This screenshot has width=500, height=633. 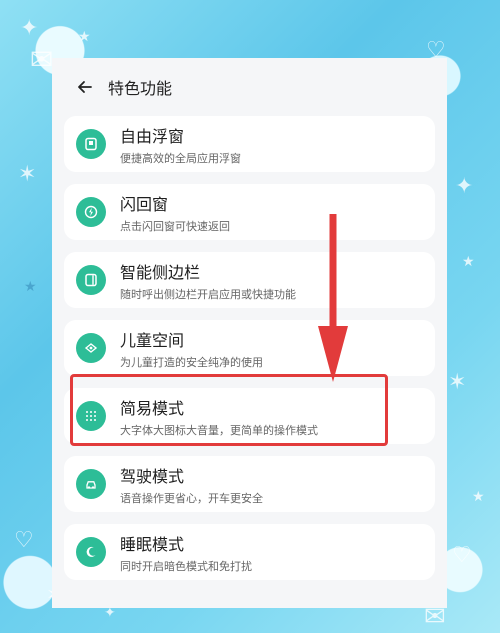 I want to click on feature-text: 睡眠模式 同时开启暗色模式和免打扰, so click(x=186, y=552).